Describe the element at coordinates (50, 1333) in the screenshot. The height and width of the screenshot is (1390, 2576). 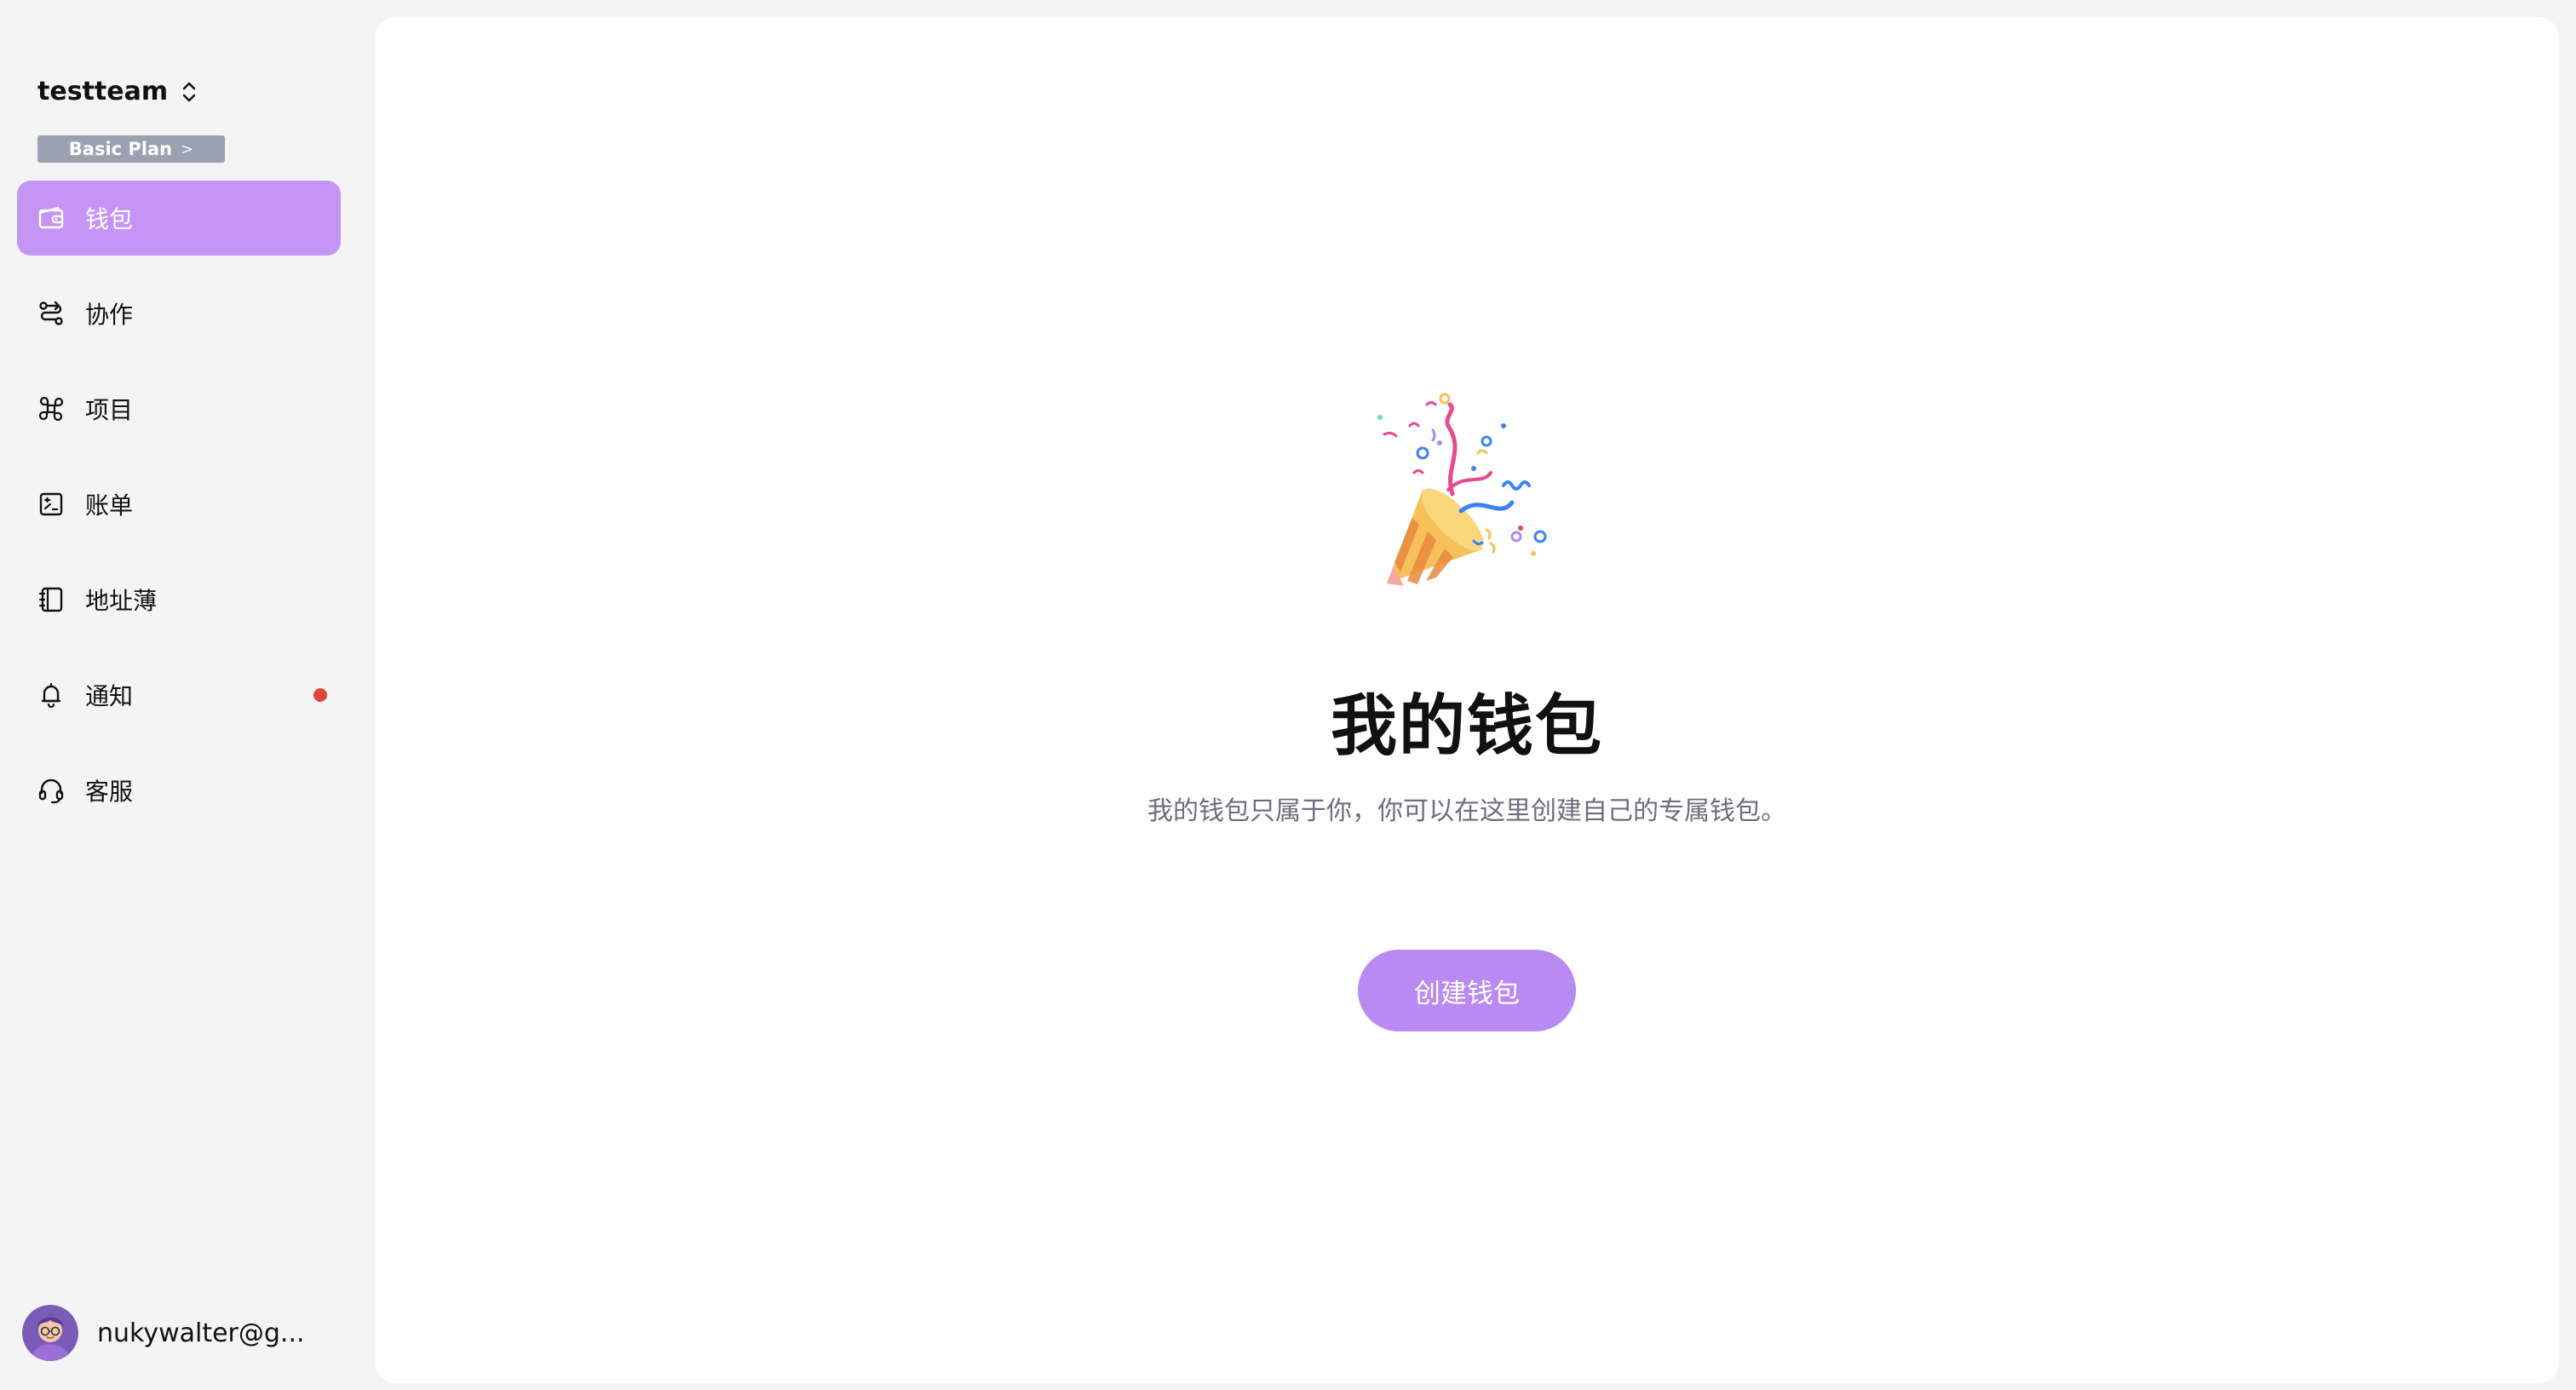
I see `avatar` at that location.